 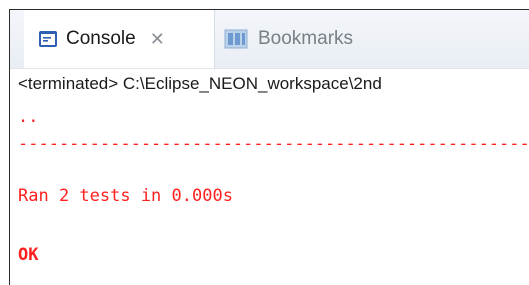 I want to click on bookmarks-icon, so click(x=237, y=39).